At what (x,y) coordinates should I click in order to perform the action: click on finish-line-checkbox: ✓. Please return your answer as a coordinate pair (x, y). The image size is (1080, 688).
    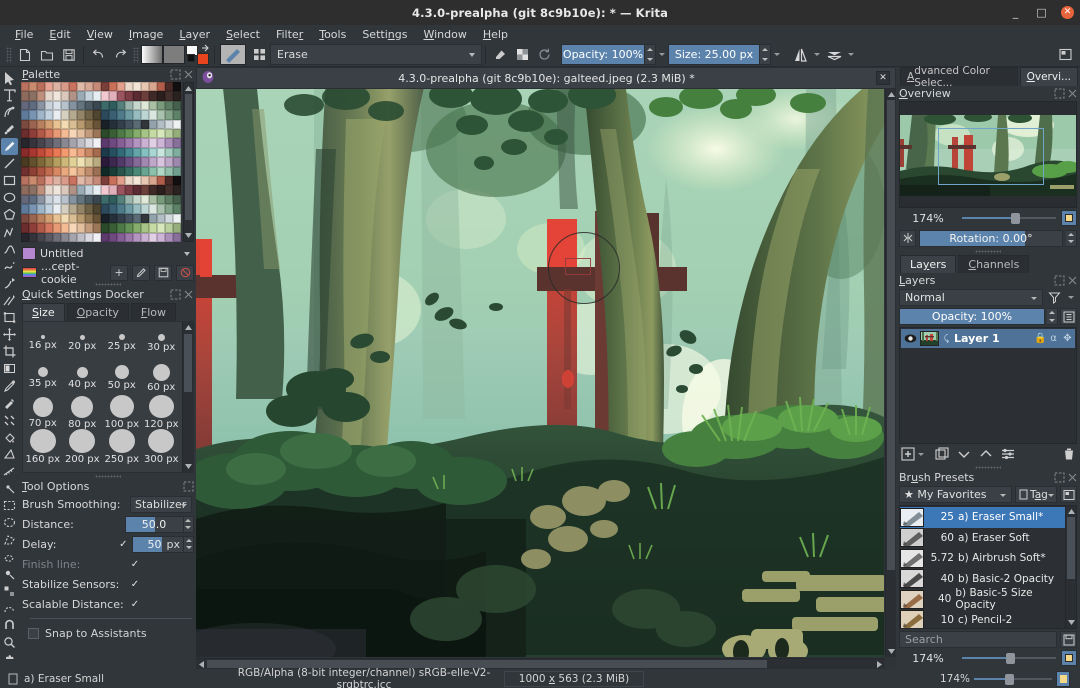
    Looking at the image, I should click on (135, 564).